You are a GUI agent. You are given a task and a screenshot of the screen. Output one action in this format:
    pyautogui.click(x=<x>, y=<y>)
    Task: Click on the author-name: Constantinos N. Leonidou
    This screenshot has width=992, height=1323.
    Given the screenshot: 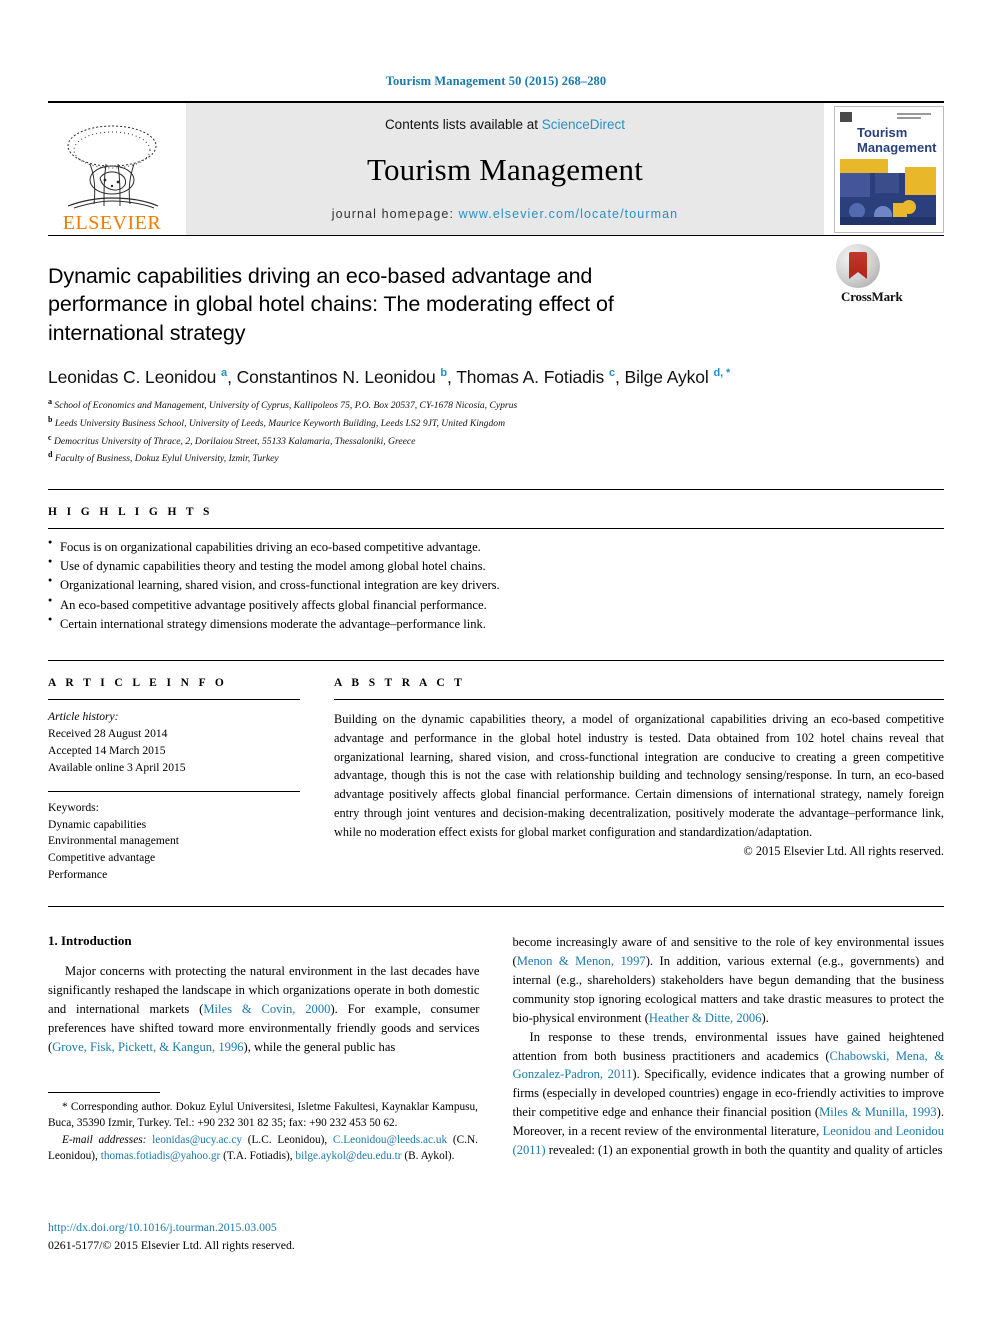 What is the action you would take?
    pyautogui.click(x=338, y=377)
    